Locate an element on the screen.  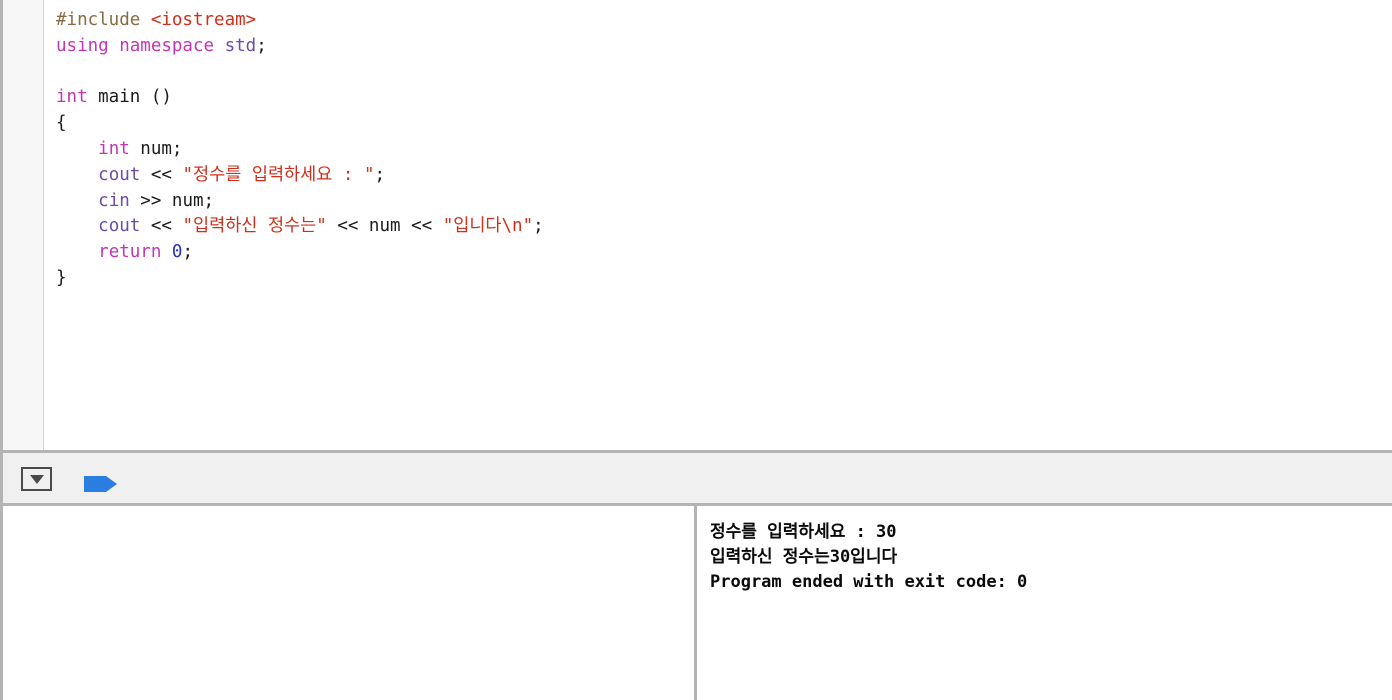
code-line: int num; is located at coordinates (724, 150).